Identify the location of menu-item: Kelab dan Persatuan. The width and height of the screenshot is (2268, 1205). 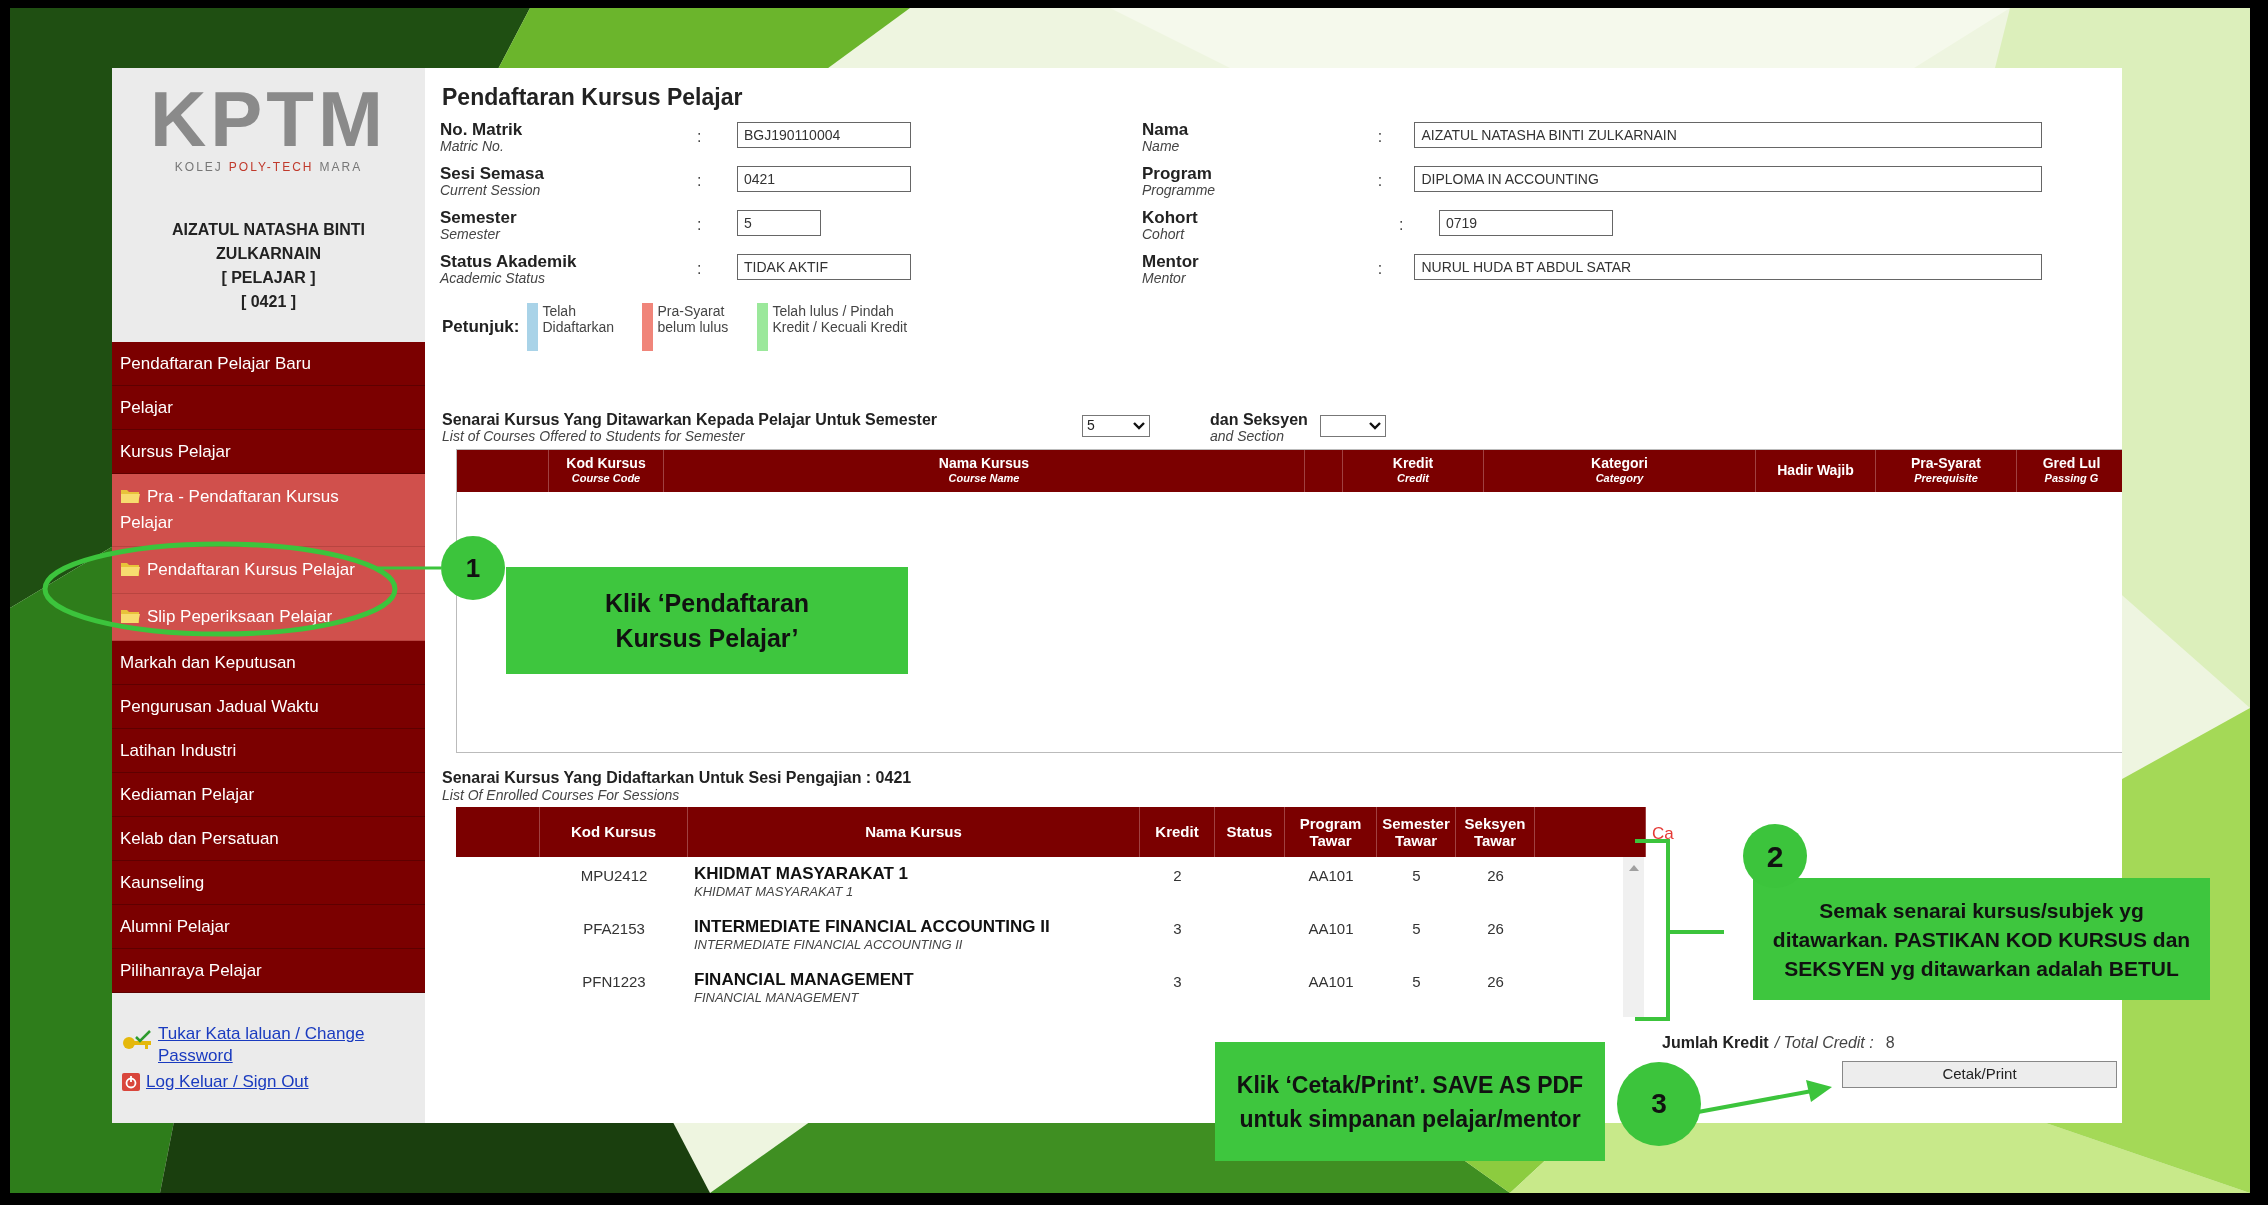
(268, 839).